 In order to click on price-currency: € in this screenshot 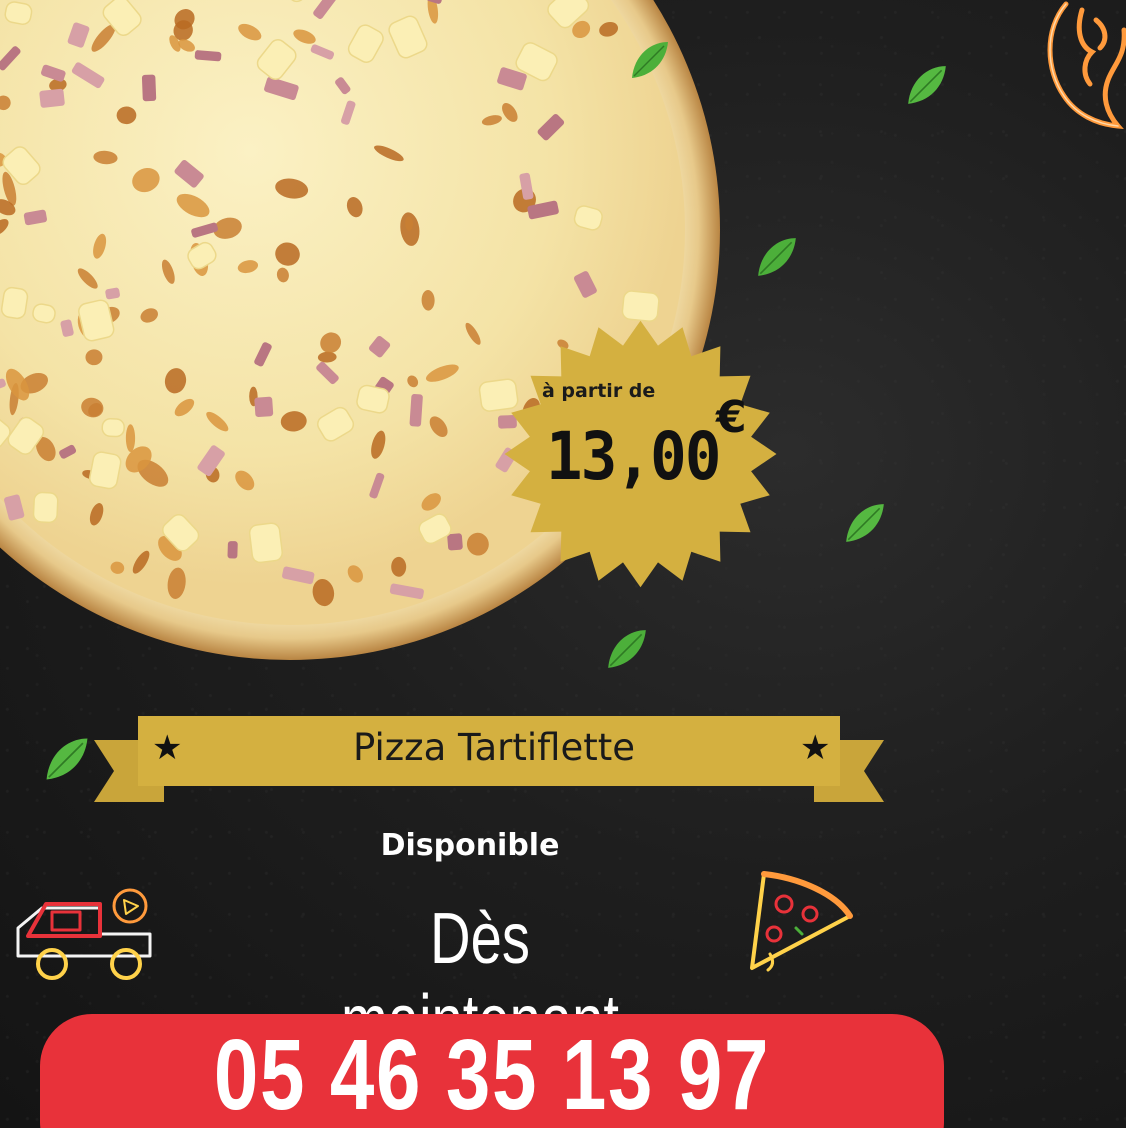, I will do `click(731, 417)`.